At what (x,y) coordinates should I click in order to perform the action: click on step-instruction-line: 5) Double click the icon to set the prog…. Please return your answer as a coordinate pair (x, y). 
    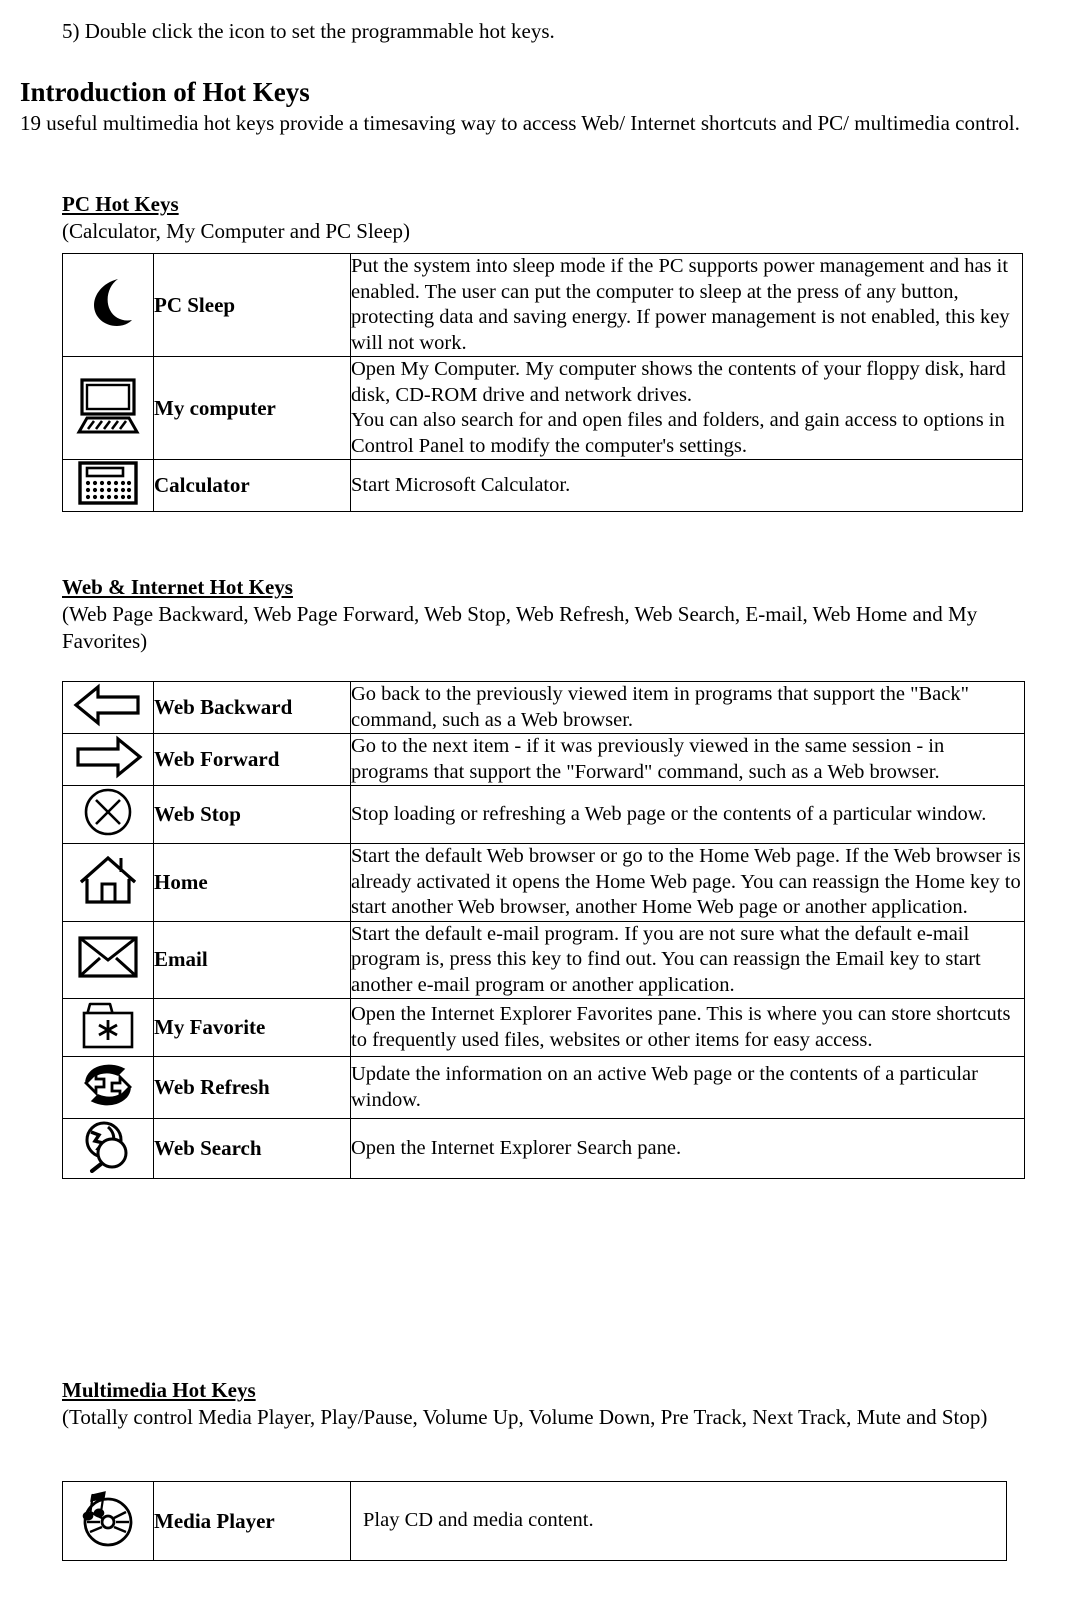
    Looking at the image, I should click on (308, 31).